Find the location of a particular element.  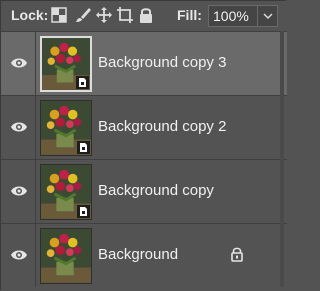

fill-input: 100% is located at coordinates (243, 16).